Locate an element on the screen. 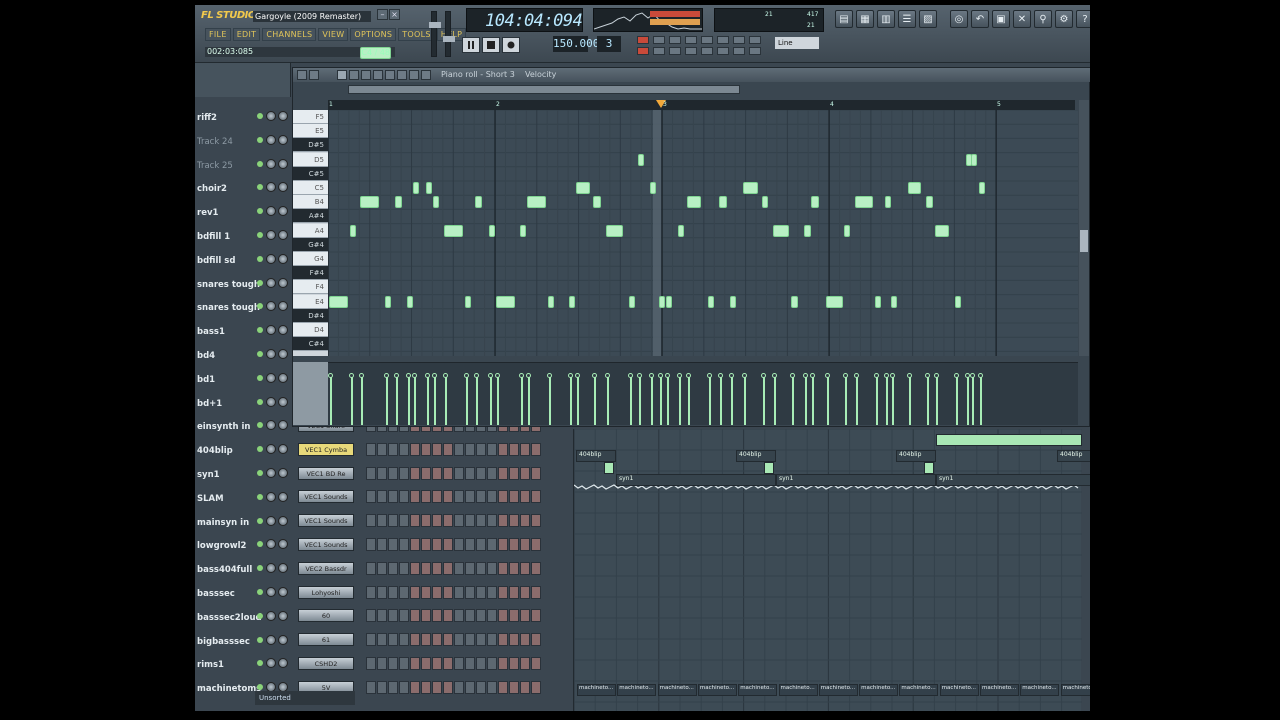 This screenshot has width=1280, height=720. master-pitch-slider is located at coordinates (449, 34).